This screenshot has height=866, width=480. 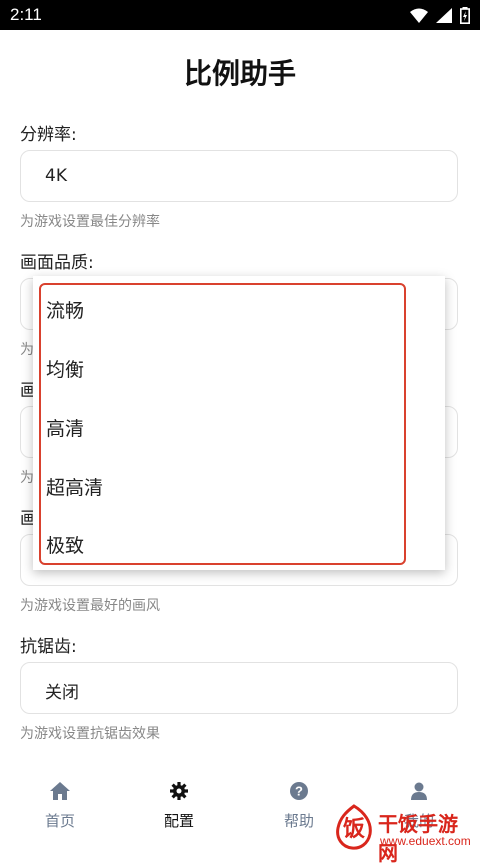 What do you see at coordinates (48, 135) in the screenshot?
I see `resolution-label: 分辨率:` at bounding box center [48, 135].